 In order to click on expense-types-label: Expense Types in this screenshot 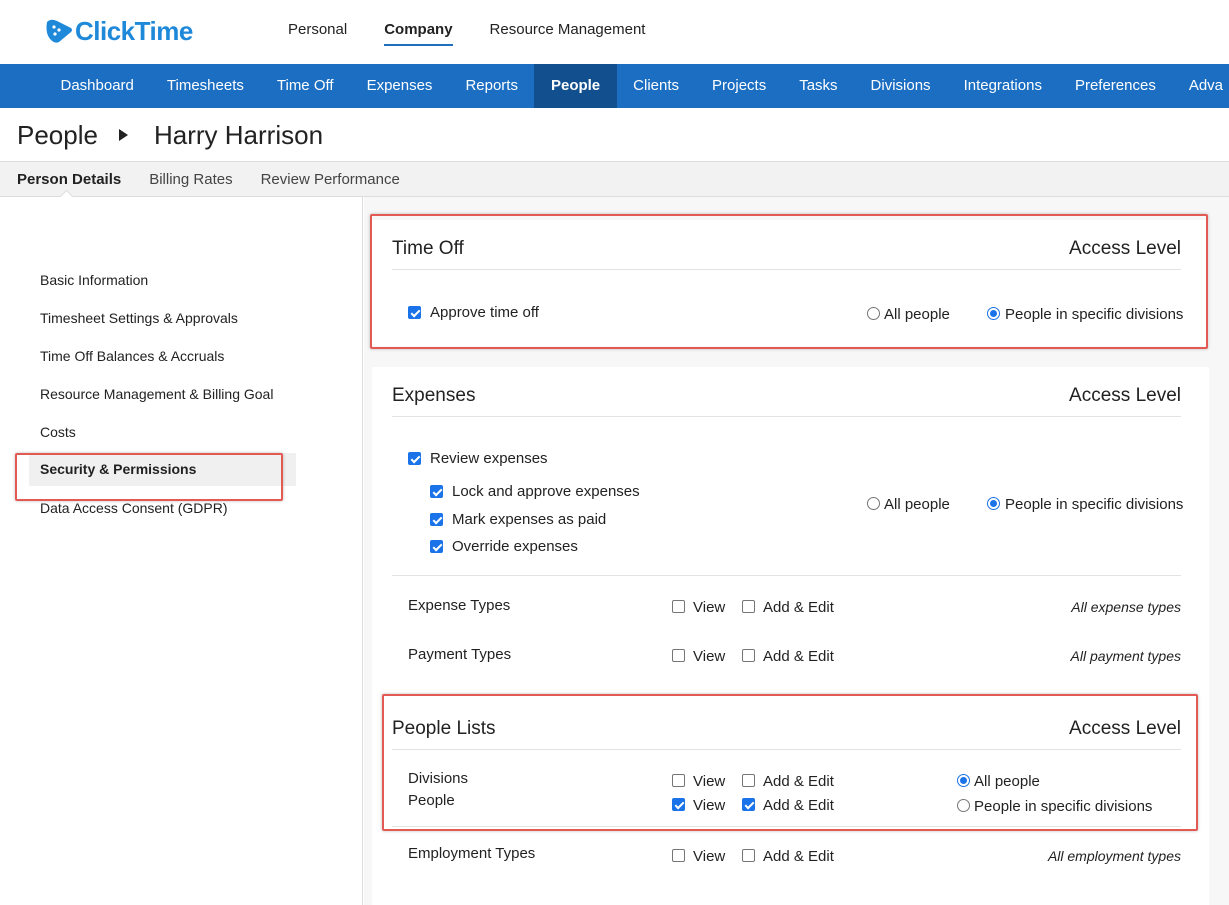, I will do `click(459, 605)`.